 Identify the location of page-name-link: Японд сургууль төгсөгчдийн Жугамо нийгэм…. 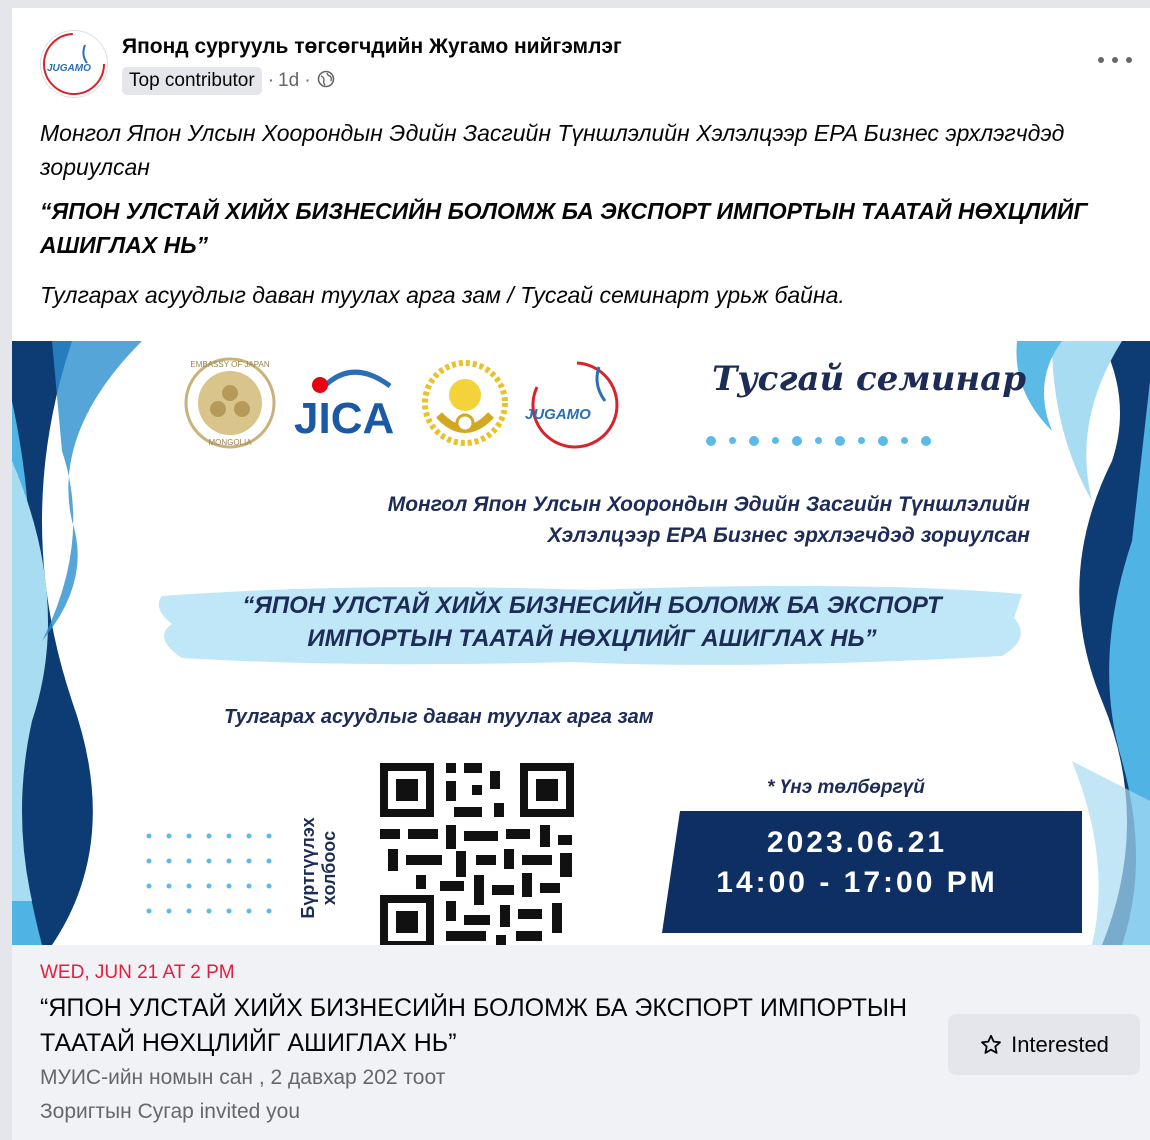
(372, 47).